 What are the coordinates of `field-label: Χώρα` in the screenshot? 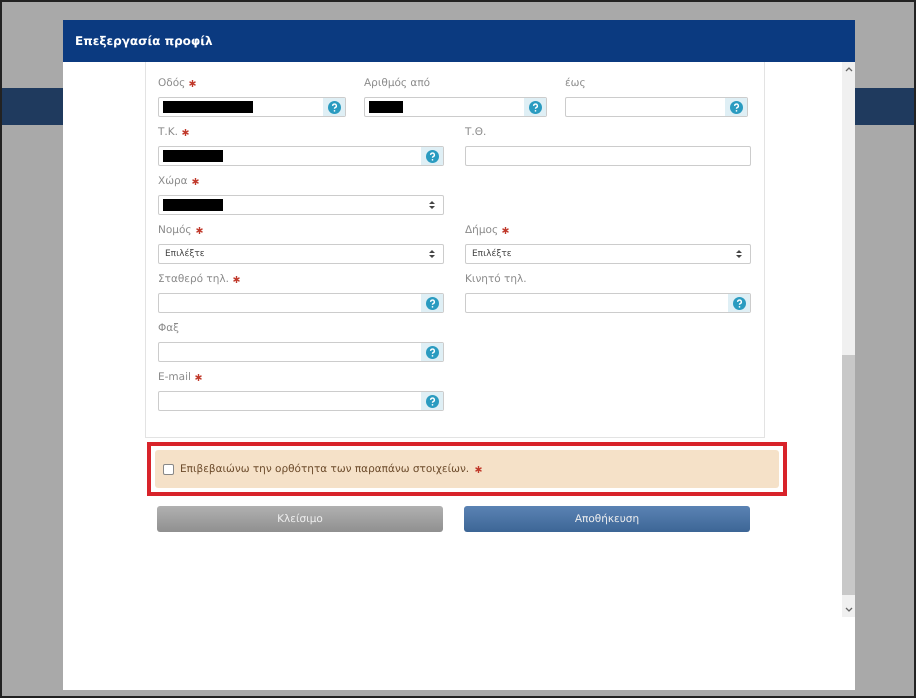 It's located at (173, 181).